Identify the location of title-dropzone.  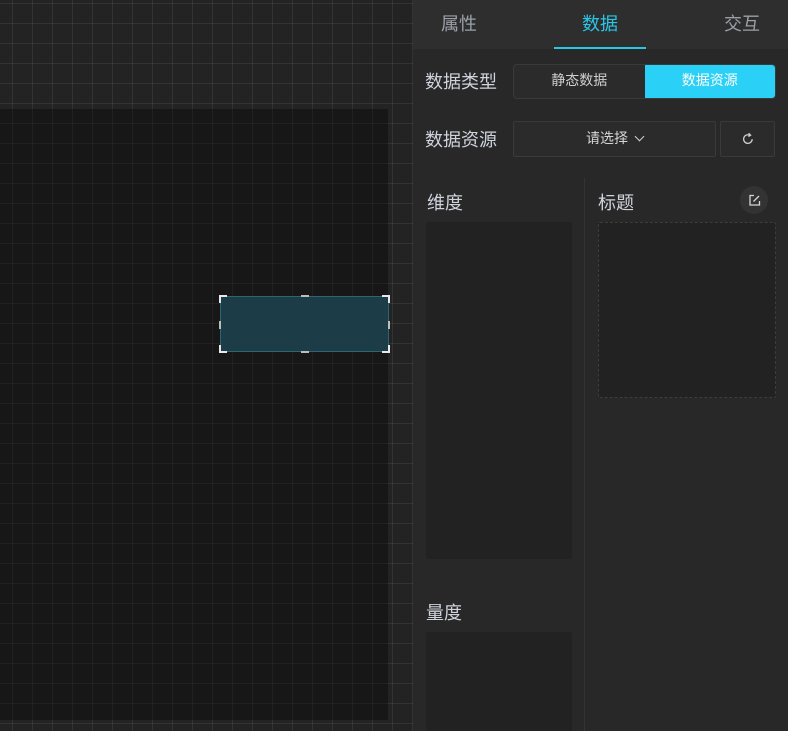
(687, 310).